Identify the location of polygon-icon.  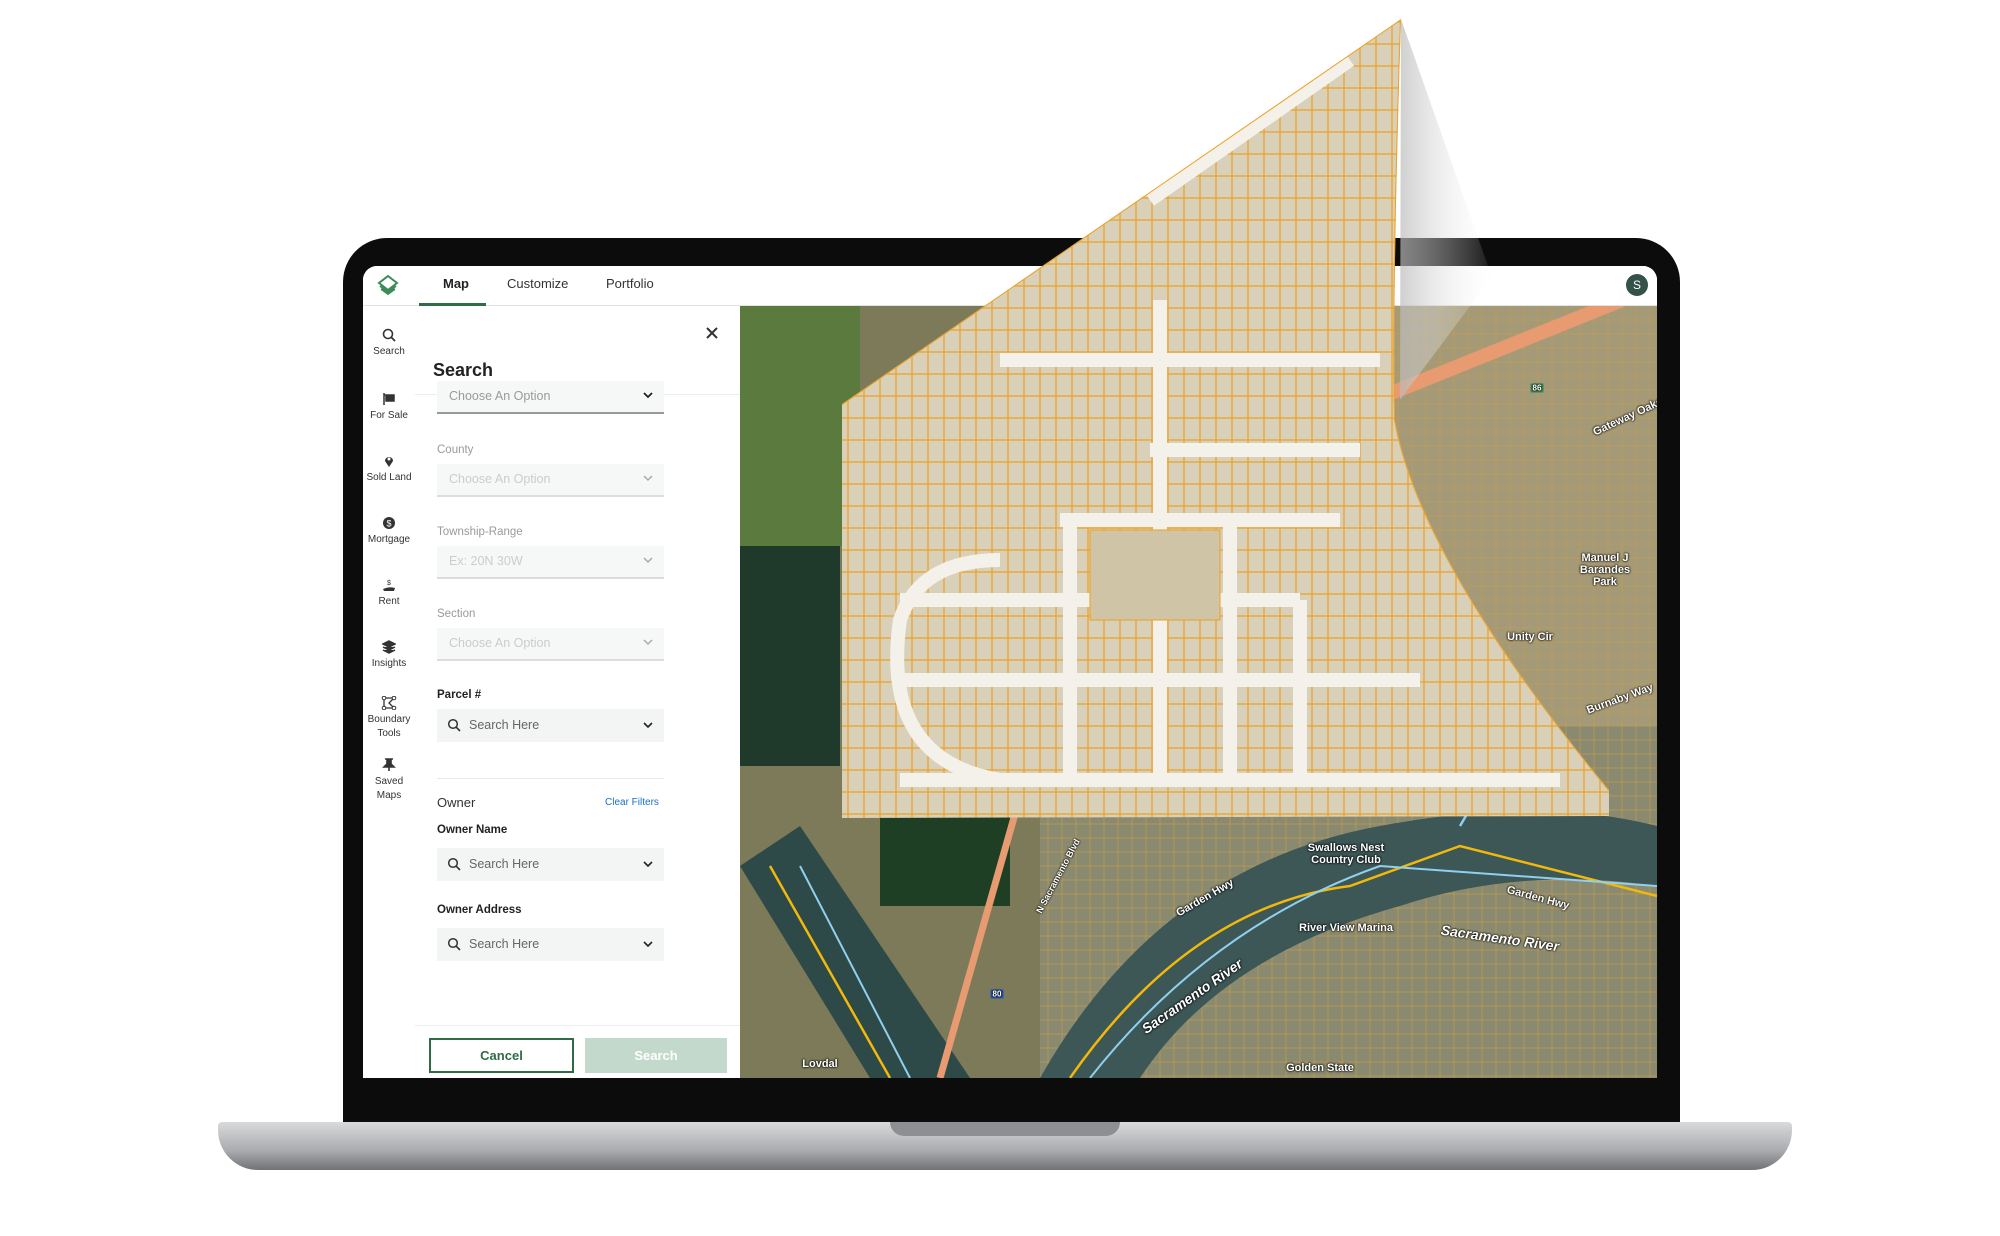
(389, 703).